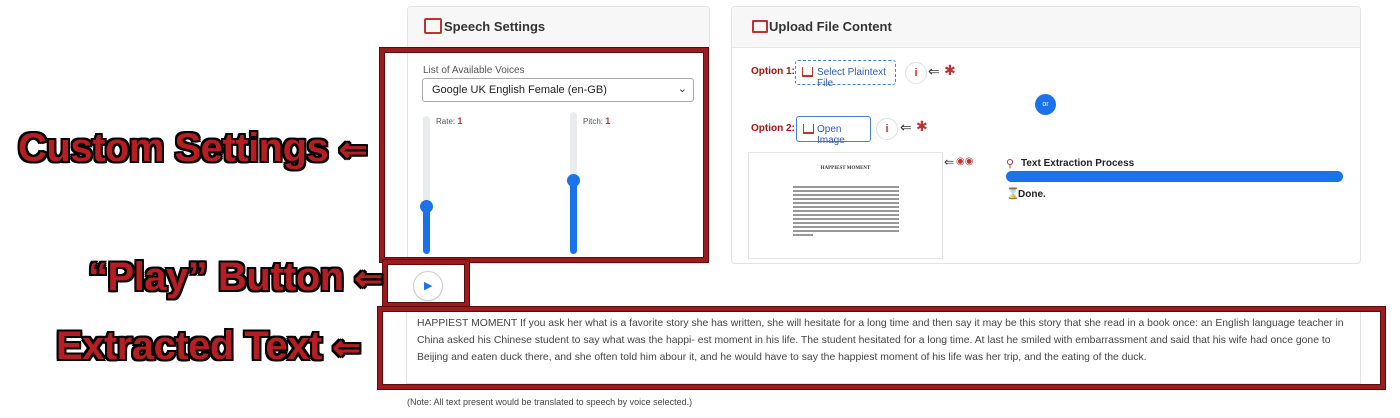 The height and width of the screenshot is (418, 1400). Describe the element at coordinates (558, 27) in the screenshot. I see `speech-settings-header: Speech Settings` at that location.